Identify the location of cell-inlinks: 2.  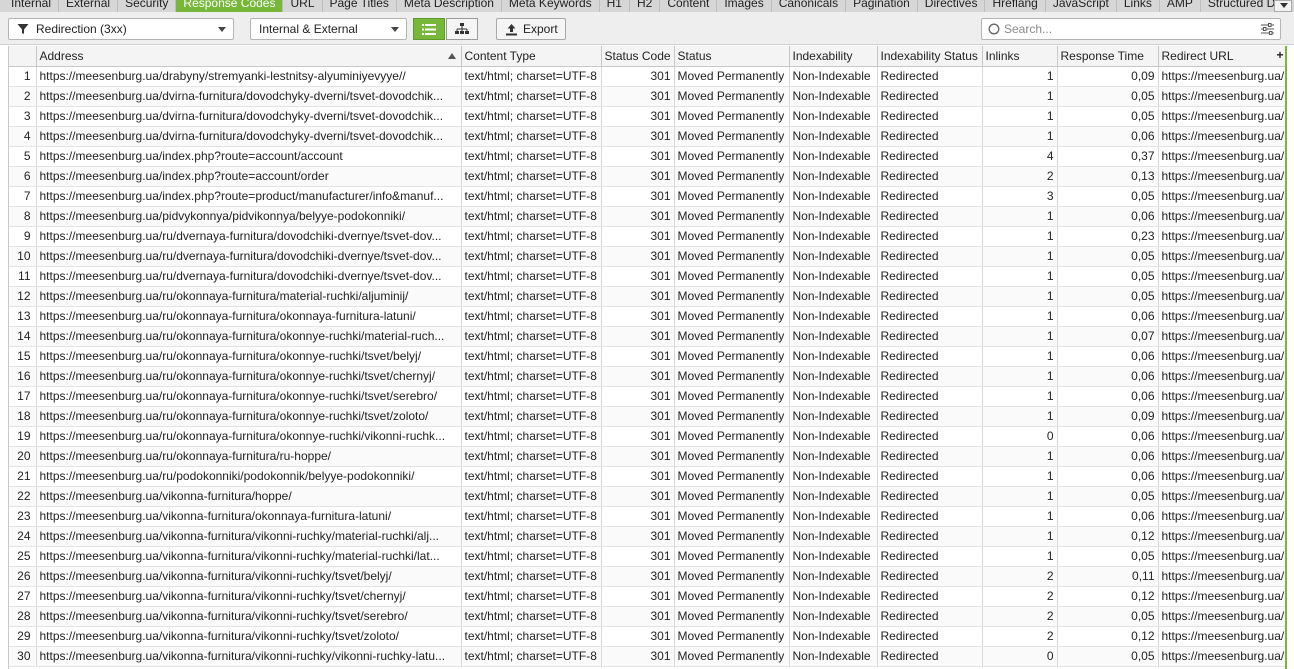
(1020, 616).